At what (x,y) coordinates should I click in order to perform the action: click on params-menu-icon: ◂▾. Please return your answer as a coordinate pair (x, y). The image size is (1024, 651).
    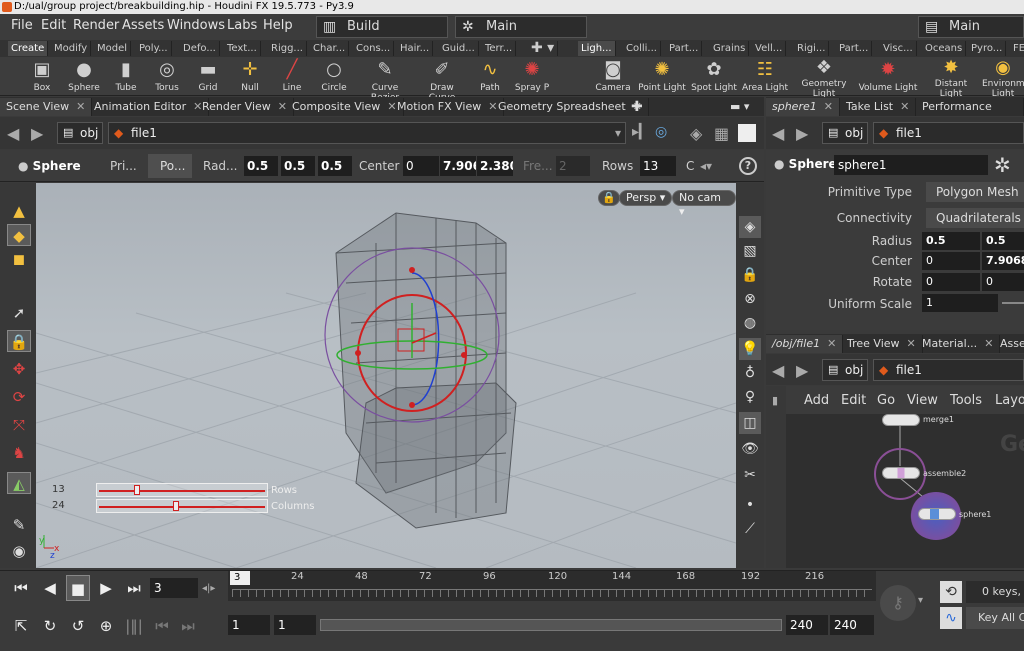
    Looking at the image, I should click on (706, 166).